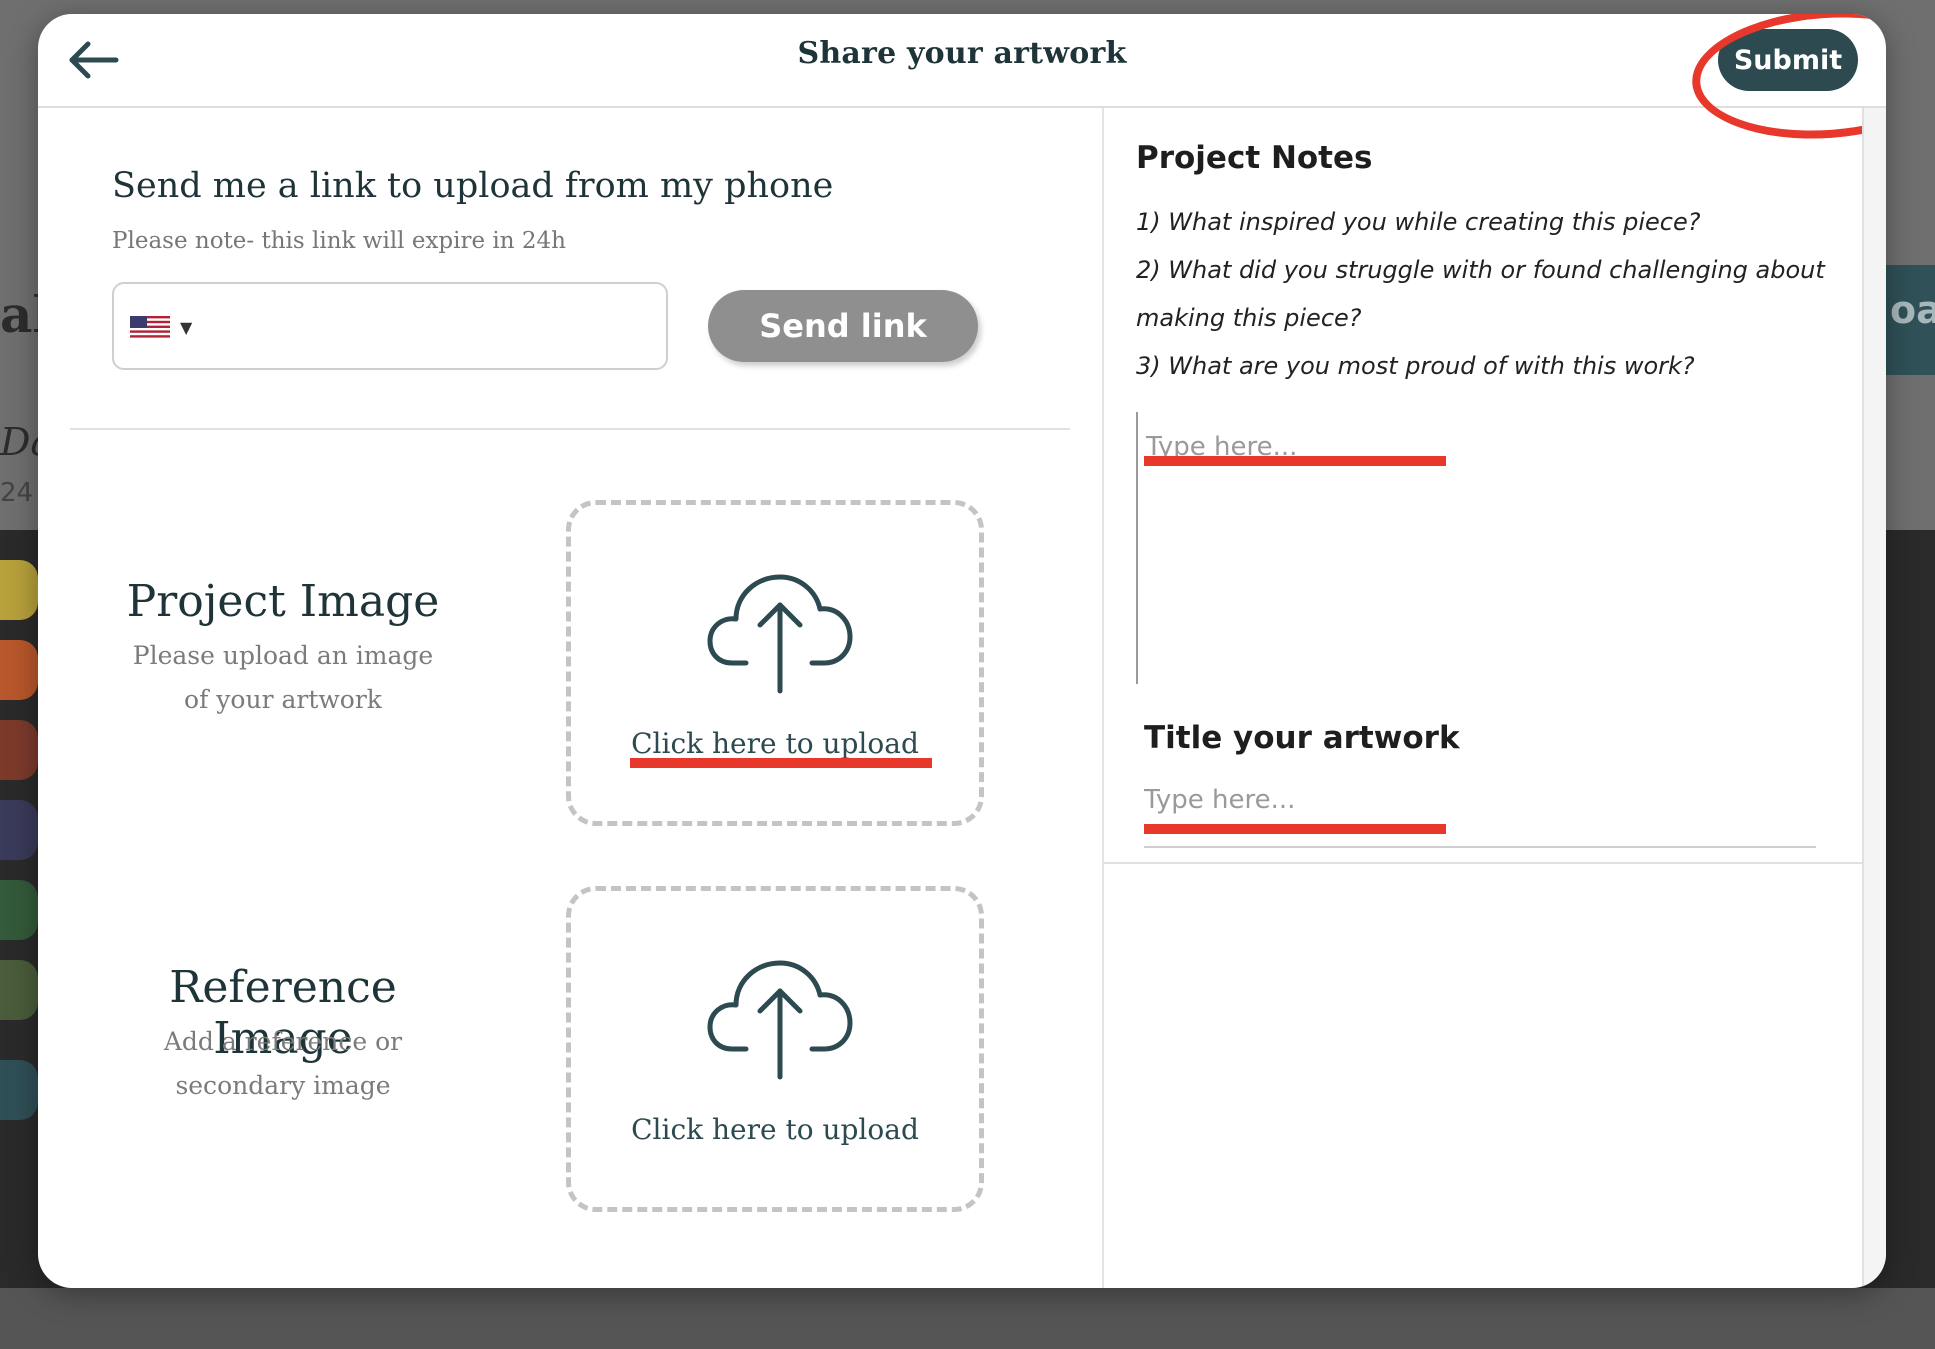  What do you see at coordinates (1874, 698) in the screenshot?
I see `scrollbar-track` at bounding box center [1874, 698].